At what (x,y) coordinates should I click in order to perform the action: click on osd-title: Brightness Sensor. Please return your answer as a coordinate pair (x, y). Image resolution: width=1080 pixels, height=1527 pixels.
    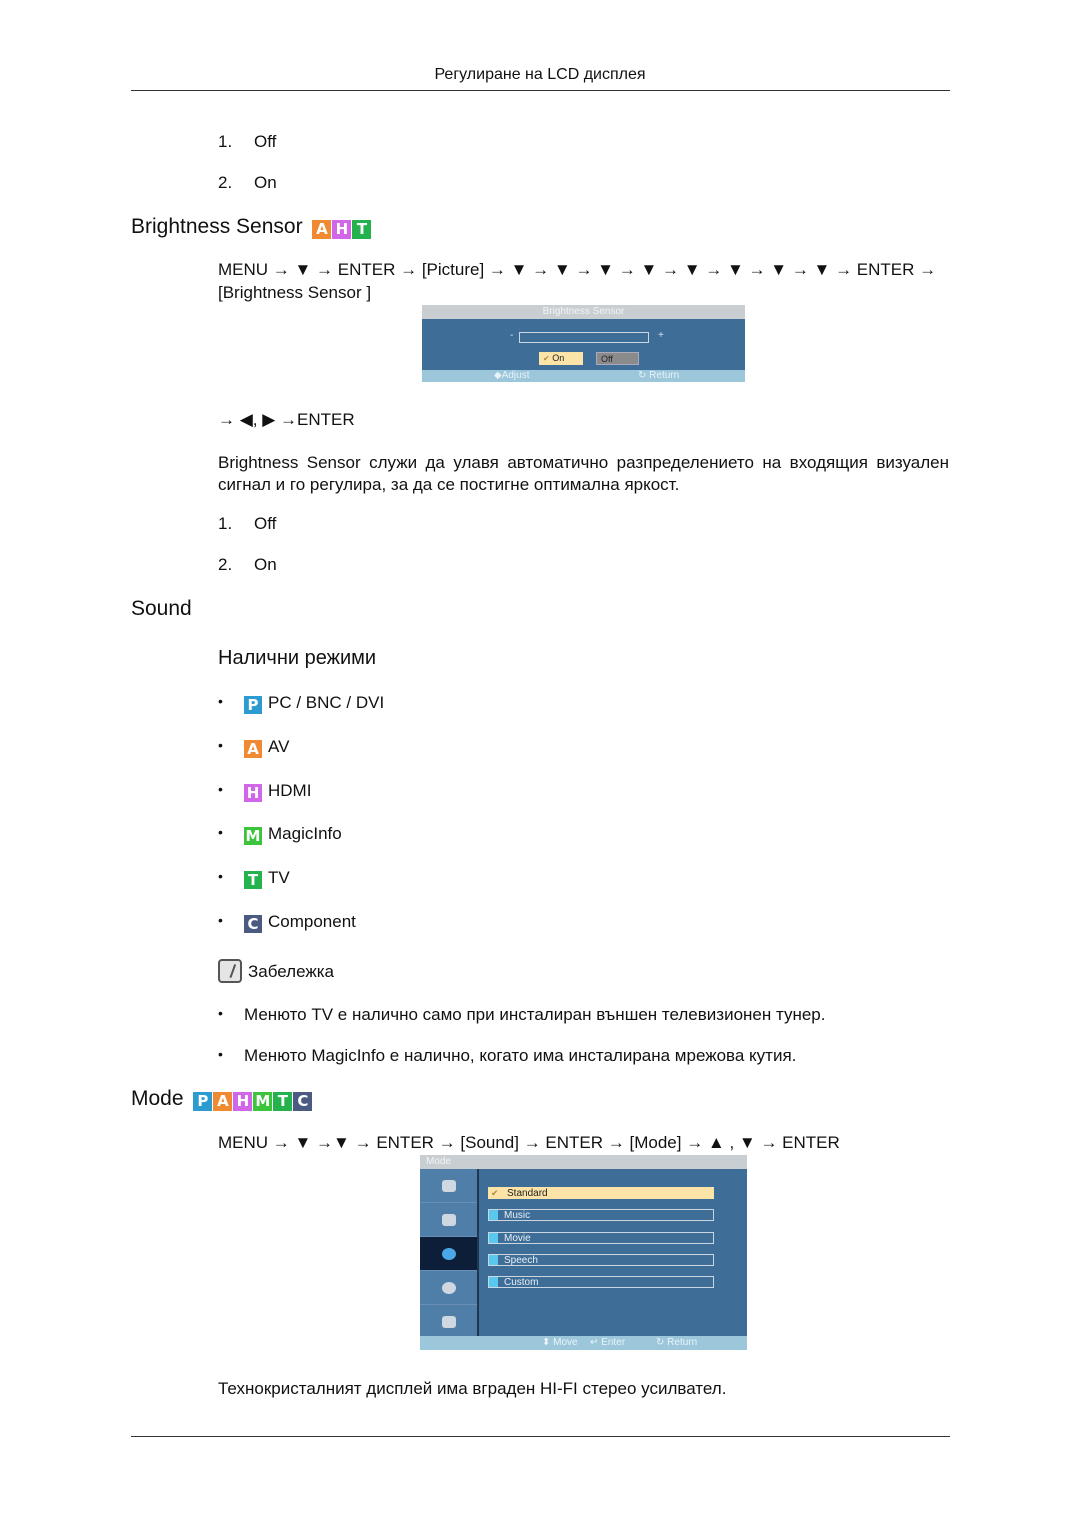
    Looking at the image, I should click on (583, 312).